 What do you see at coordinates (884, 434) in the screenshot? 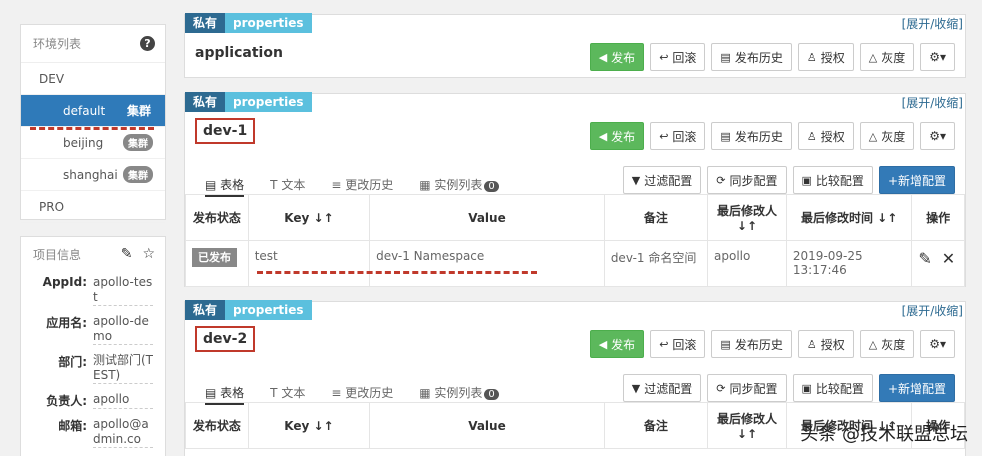
I see `watermark: 头条 @技术联盟总坛` at bounding box center [884, 434].